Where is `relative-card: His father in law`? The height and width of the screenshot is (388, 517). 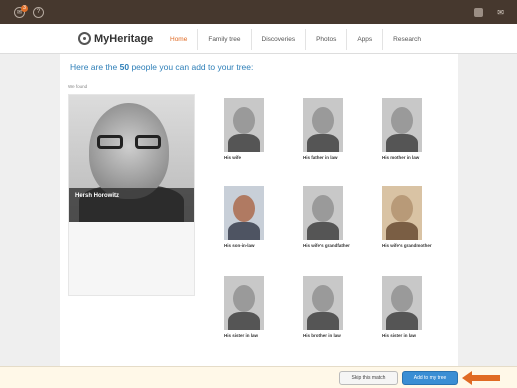
relative-card: His father in law is located at coordinates (333, 129).